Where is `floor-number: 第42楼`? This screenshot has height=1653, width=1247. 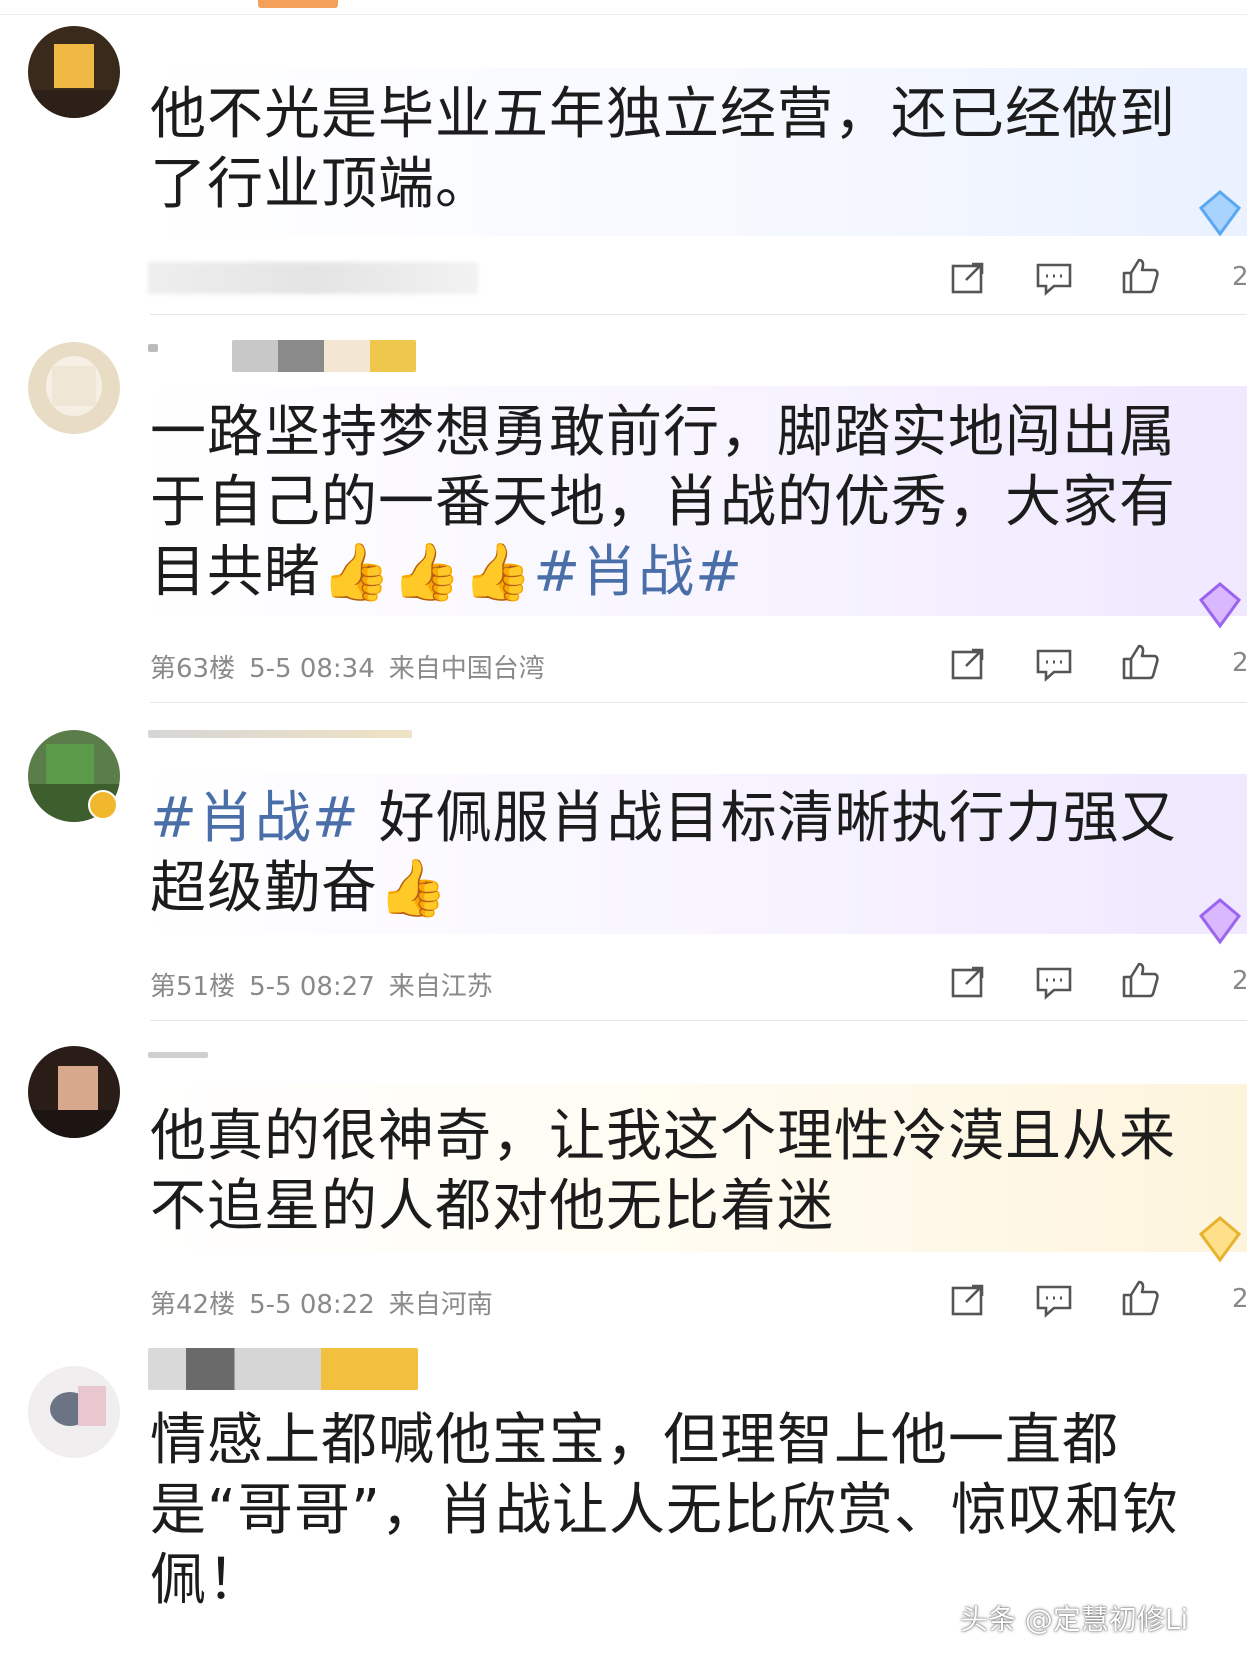 floor-number: 第42楼 is located at coordinates (193, 1305).